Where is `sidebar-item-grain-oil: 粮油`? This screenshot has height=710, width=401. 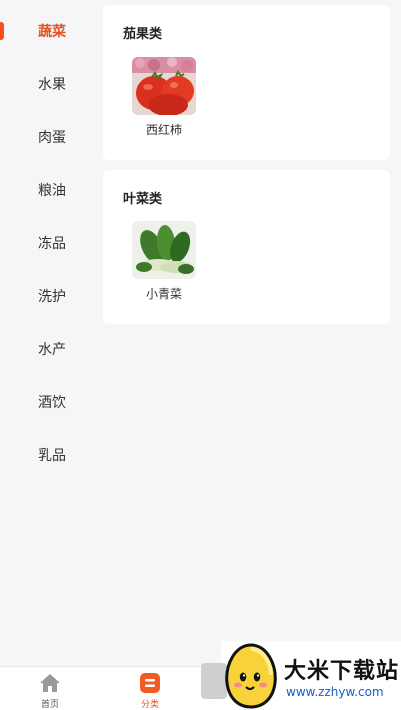 sidebar-item-grain-oil: 粮油 is located at coordinates (50, 190).